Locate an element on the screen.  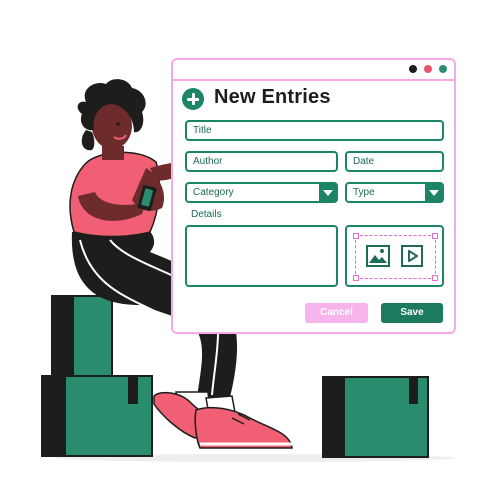
author-input: Author is located at coordinates (261, 161).